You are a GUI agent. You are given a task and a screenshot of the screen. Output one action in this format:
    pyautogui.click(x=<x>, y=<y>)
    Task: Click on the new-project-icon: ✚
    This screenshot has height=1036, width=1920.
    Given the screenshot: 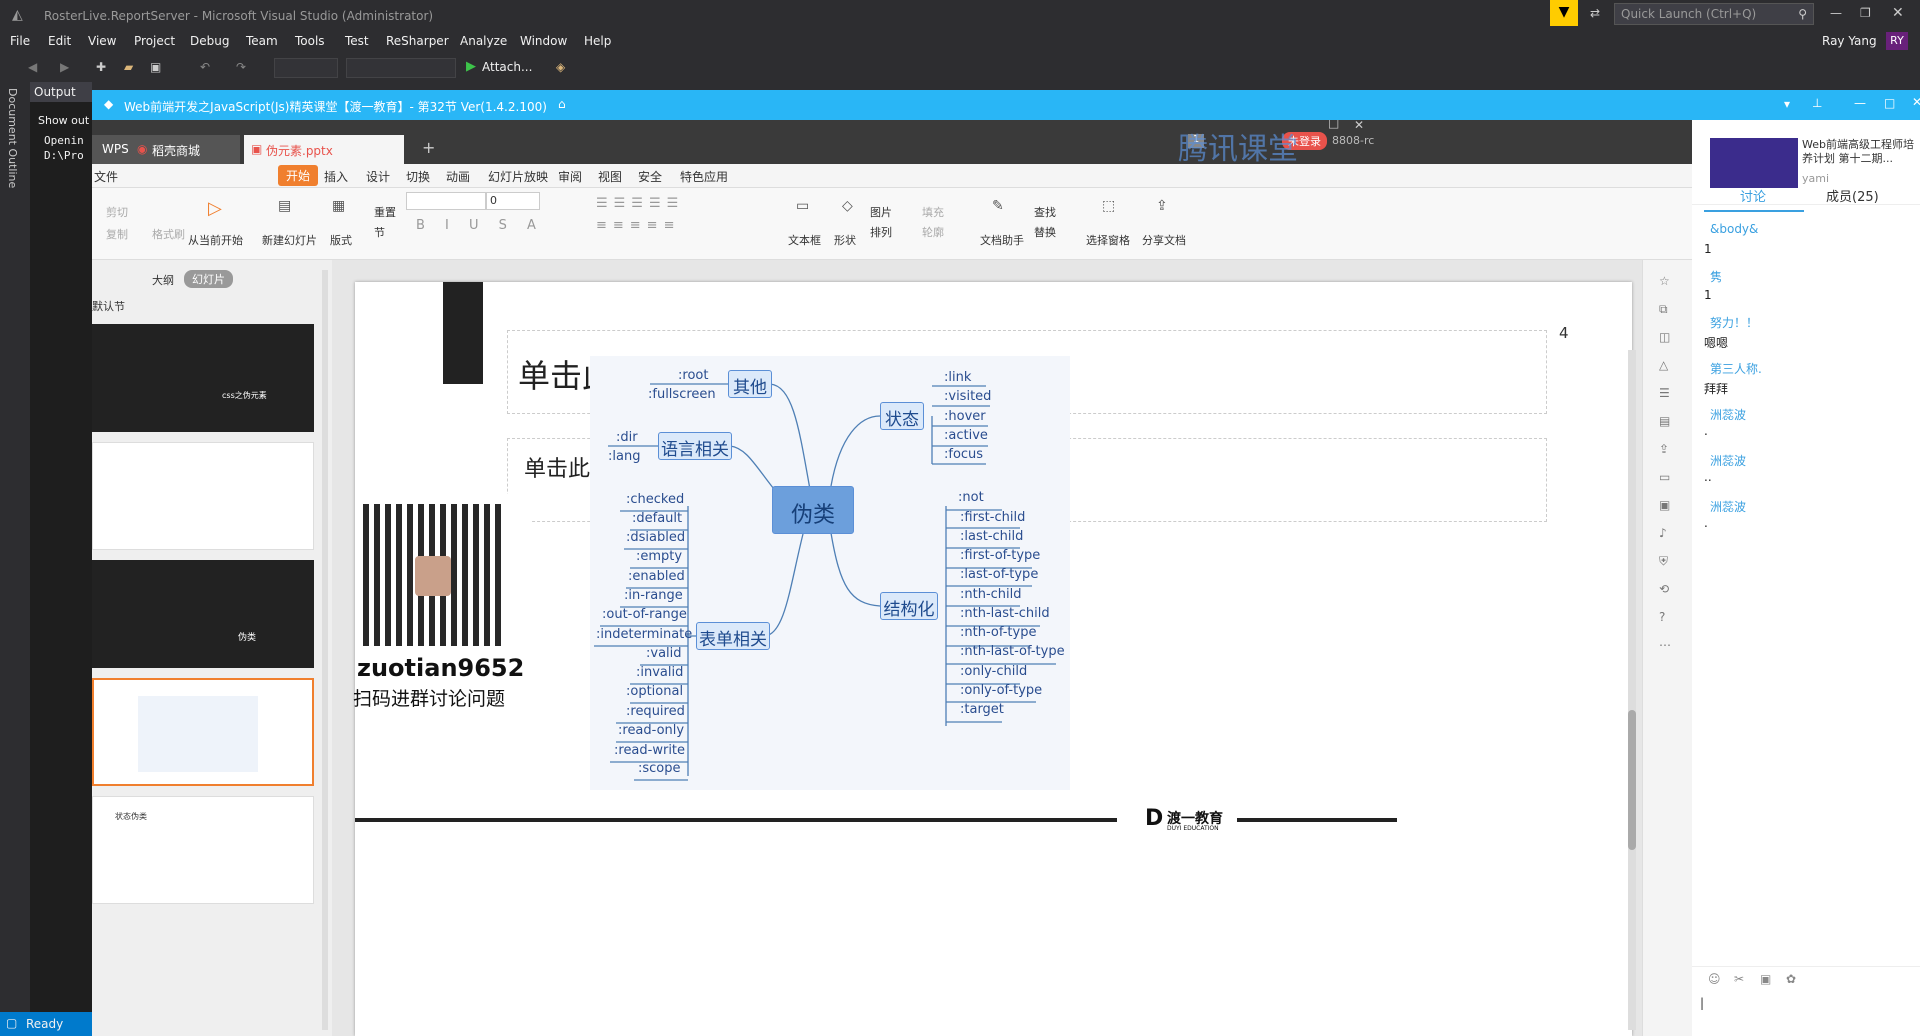 What is the action you would take?
    pyautogui.click(x=101, y=67)
    